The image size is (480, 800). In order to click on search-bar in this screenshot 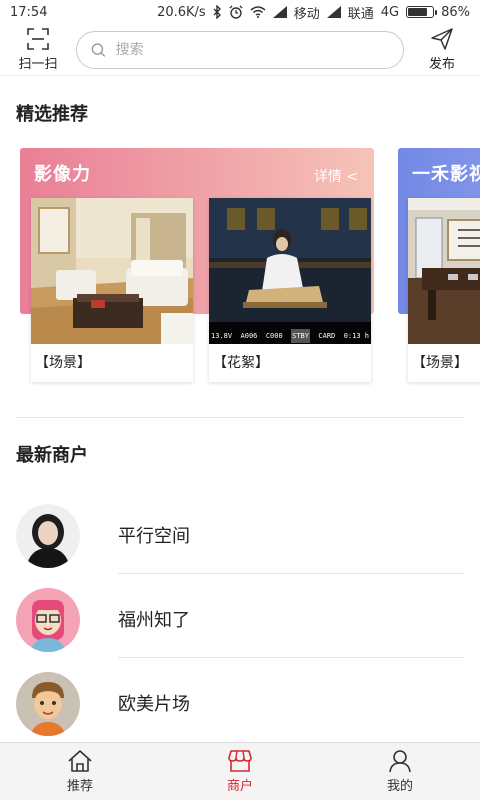, I will do `click(240, 49)`.